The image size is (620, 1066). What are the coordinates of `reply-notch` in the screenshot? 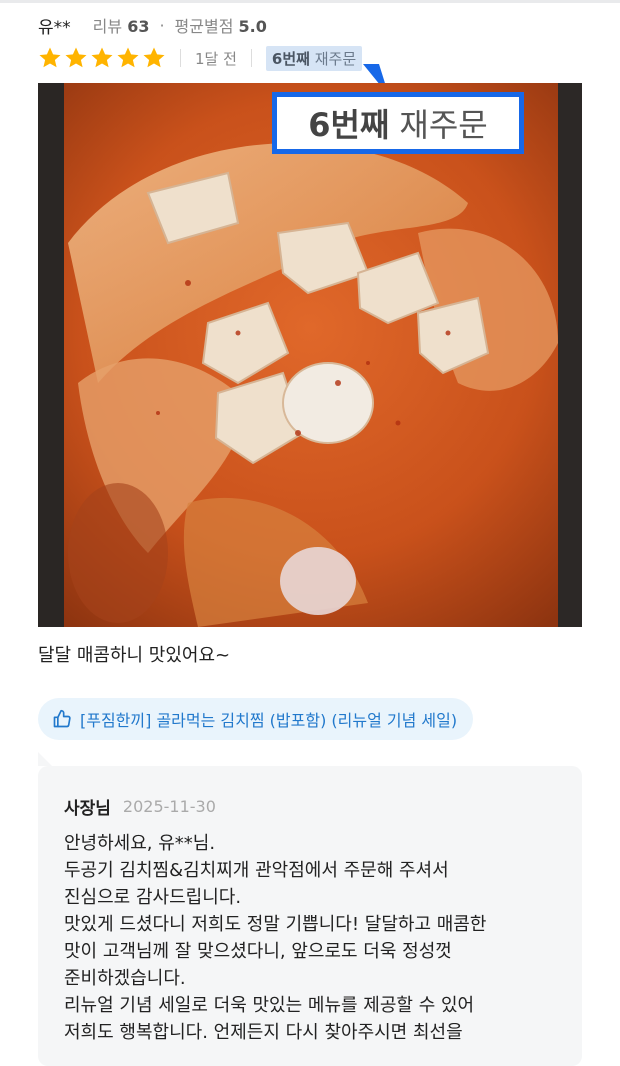 It's located at (45, 759).